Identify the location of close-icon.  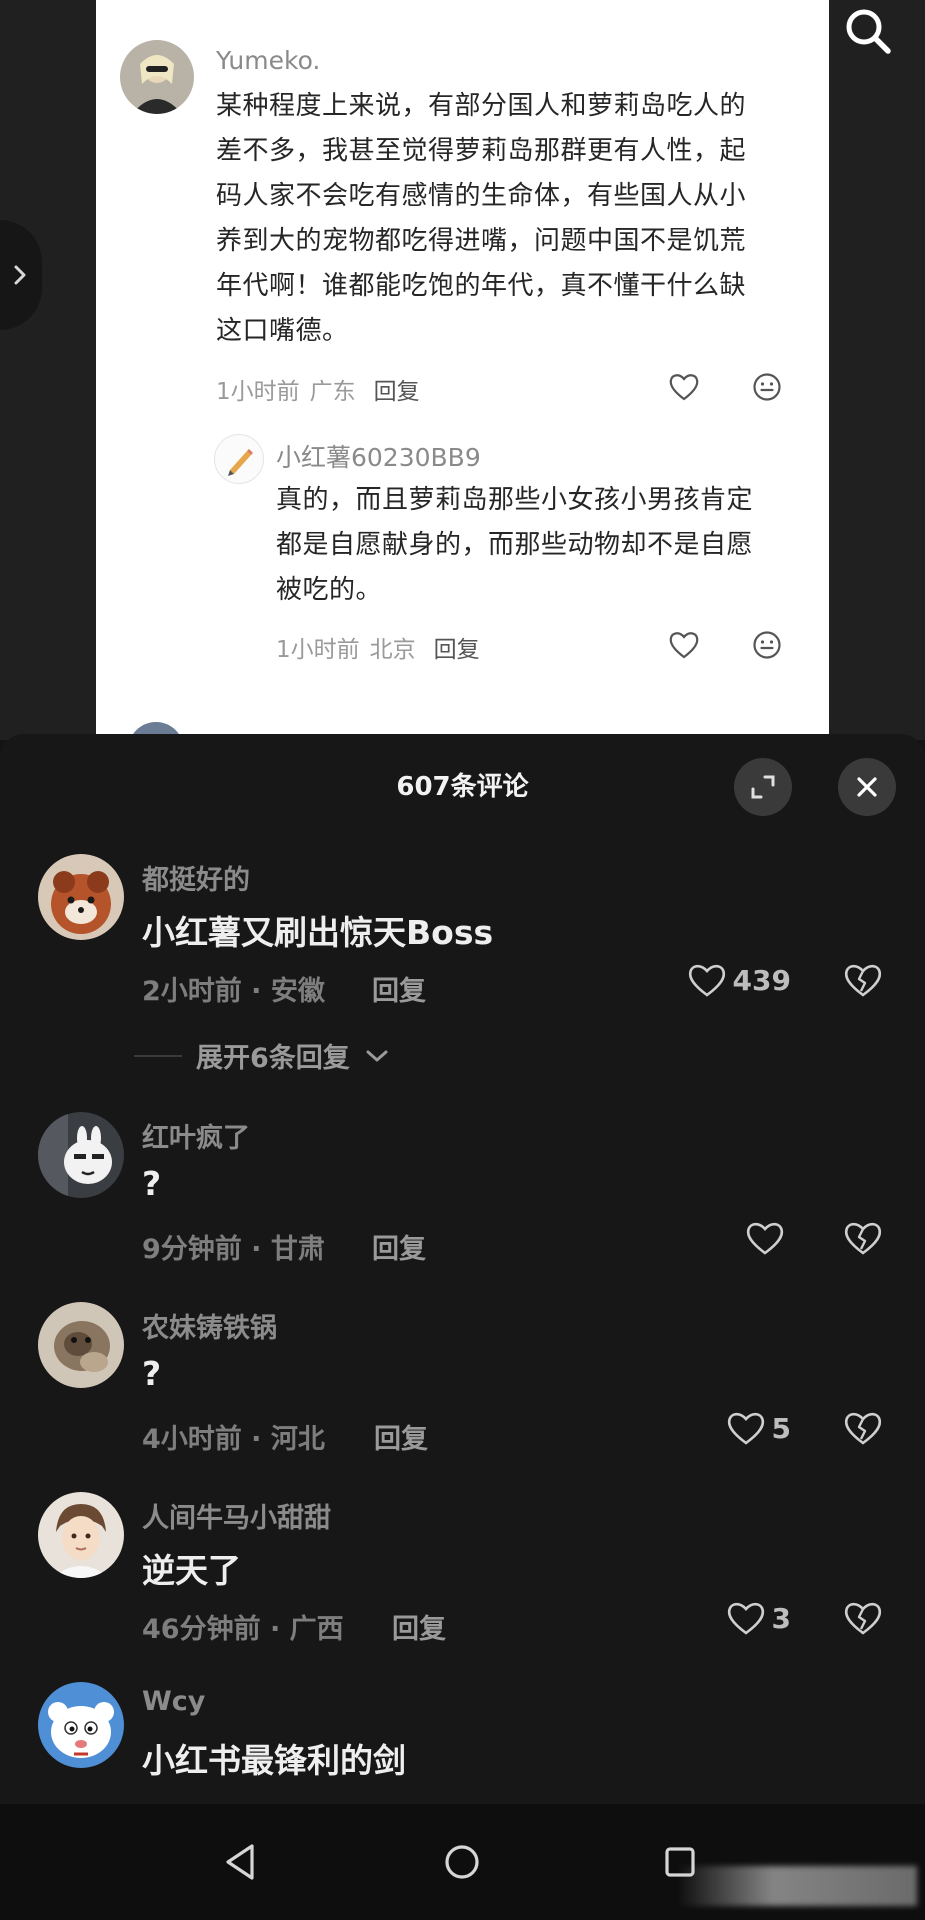
(867, 787).